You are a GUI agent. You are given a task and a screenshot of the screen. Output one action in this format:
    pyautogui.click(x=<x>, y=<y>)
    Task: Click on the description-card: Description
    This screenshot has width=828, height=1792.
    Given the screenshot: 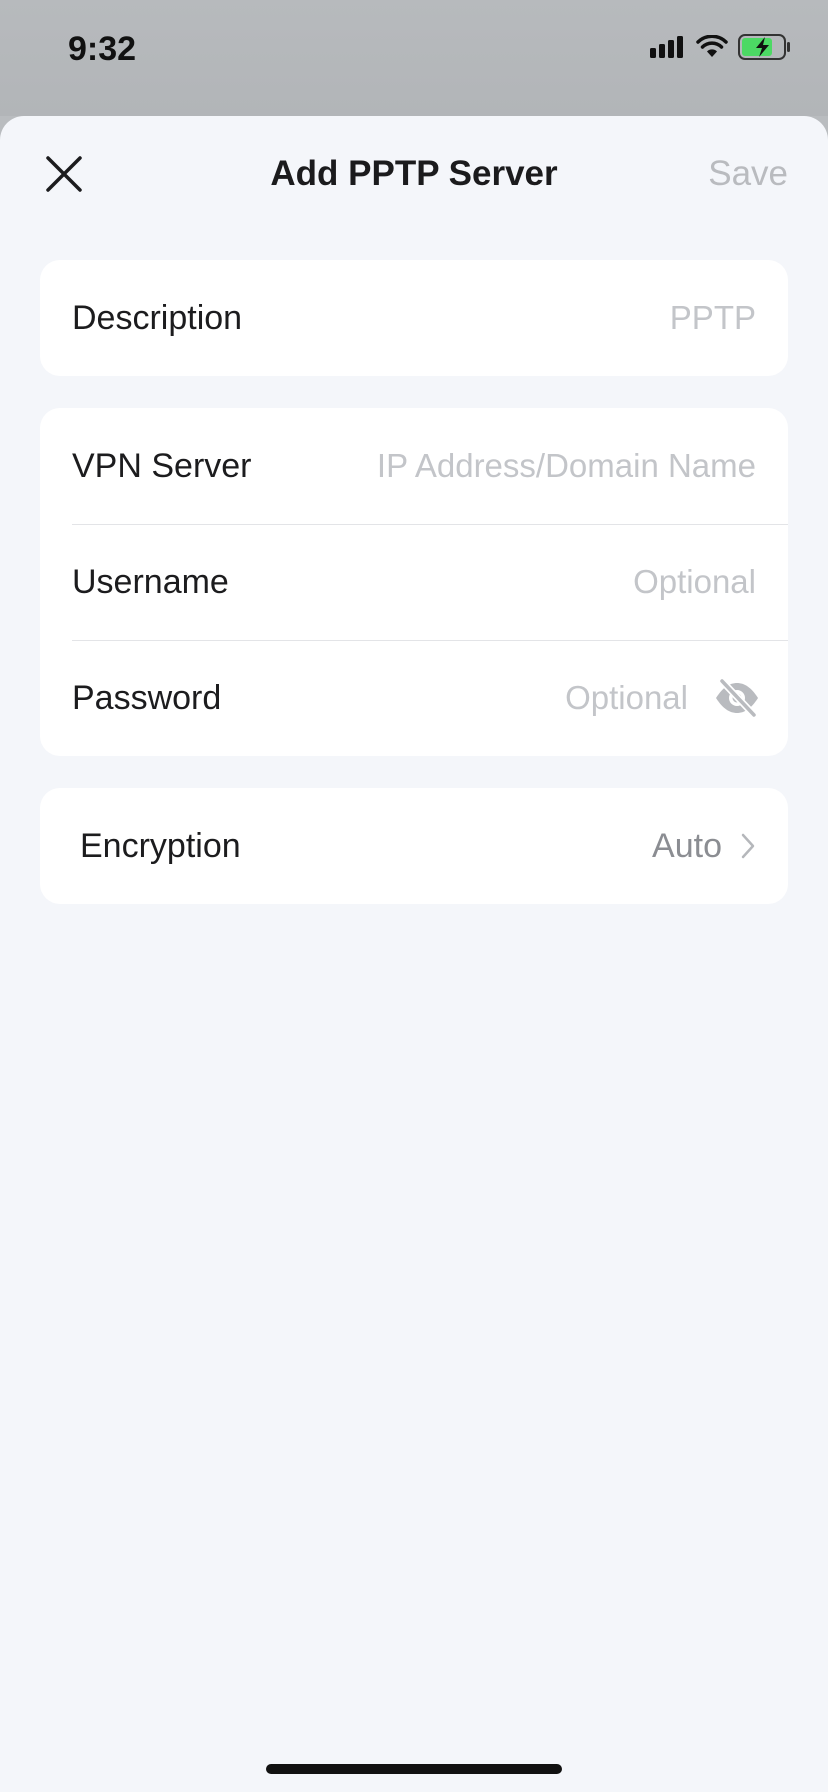 What is the action you would take?
    pyautogui.click(x=414, y=318)
    